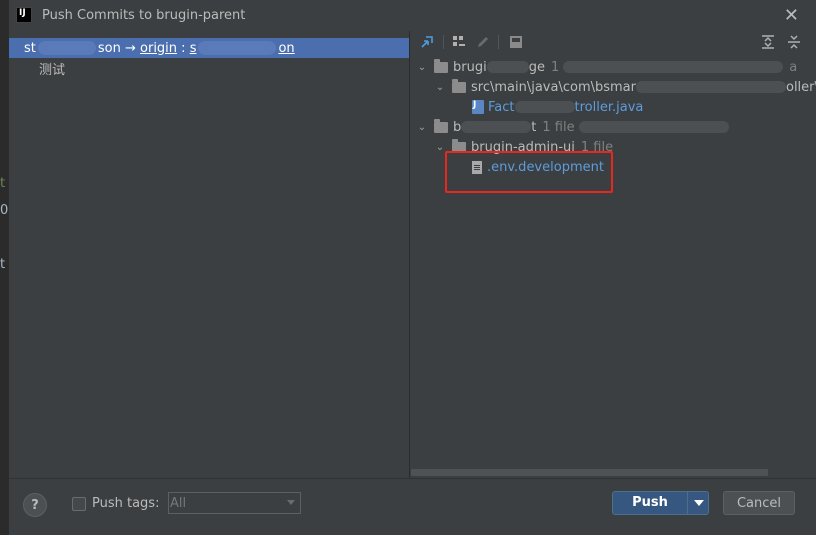 The image size is (816, 535). I want to click on collapse-all-icon, so click(794, 42).